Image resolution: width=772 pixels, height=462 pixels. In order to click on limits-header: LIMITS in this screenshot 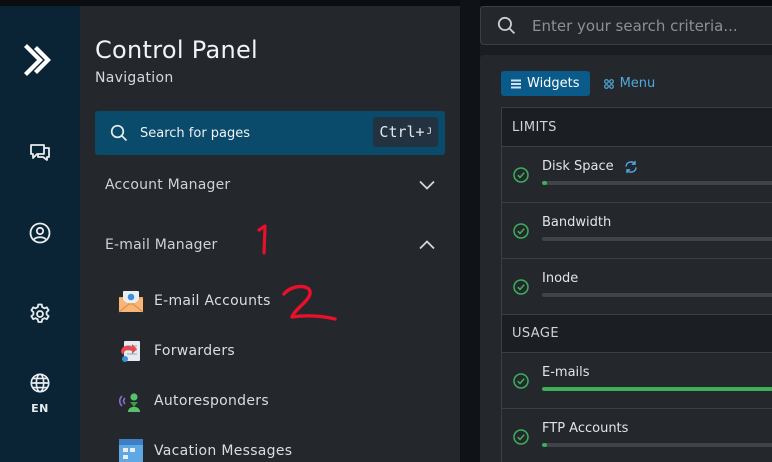, I will do `click(637, 127)`.